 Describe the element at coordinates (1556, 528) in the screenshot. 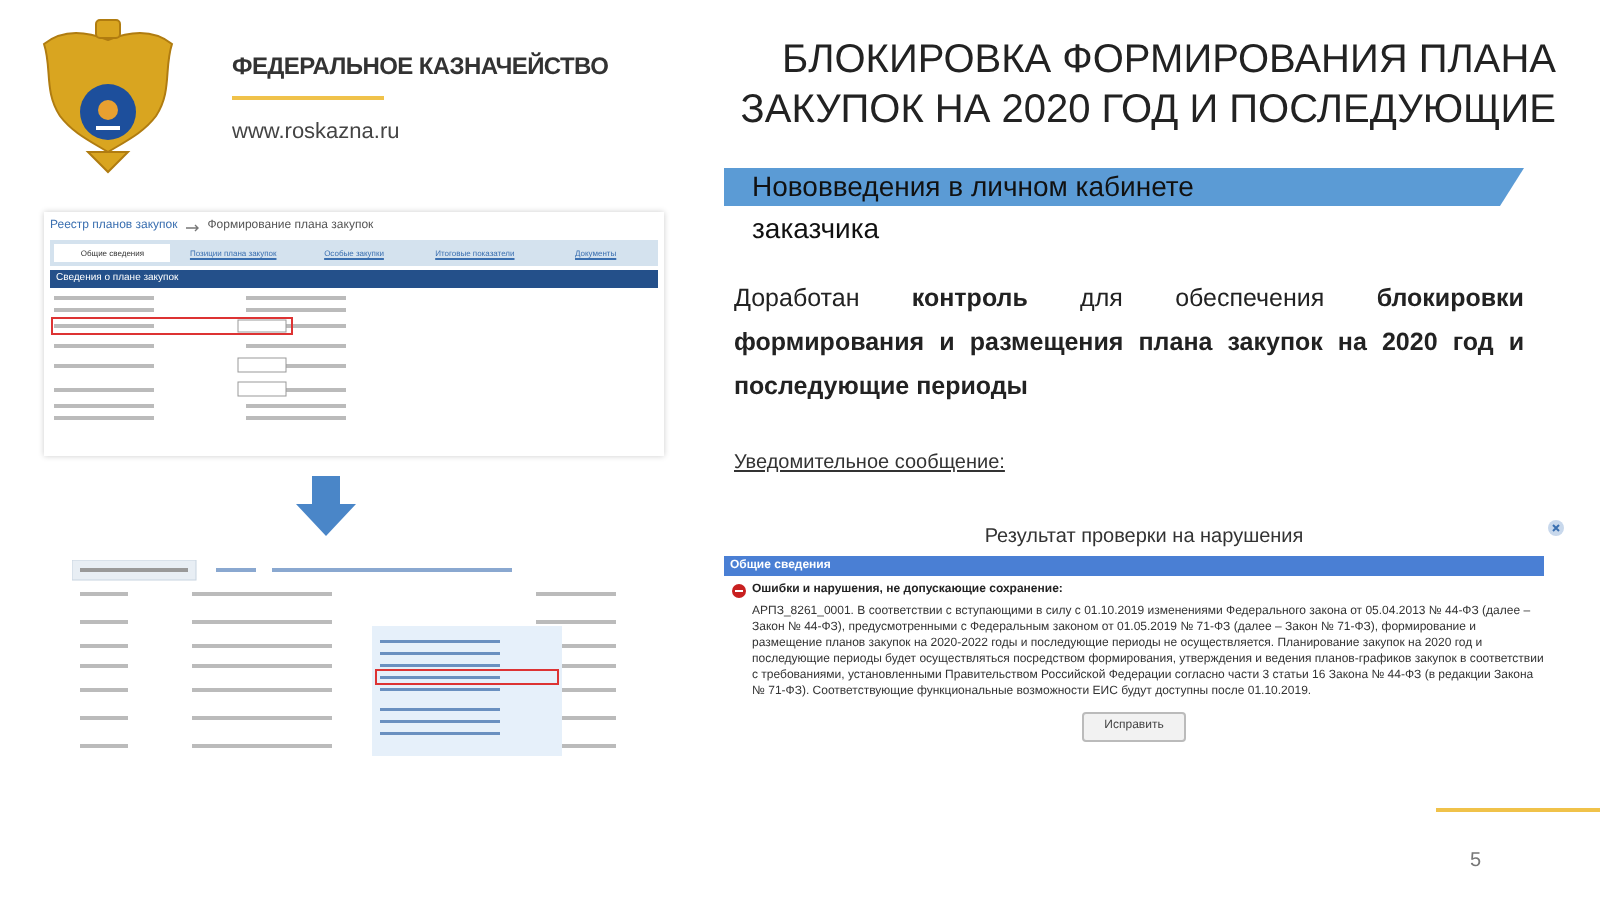

I see `close-icon` at that location.